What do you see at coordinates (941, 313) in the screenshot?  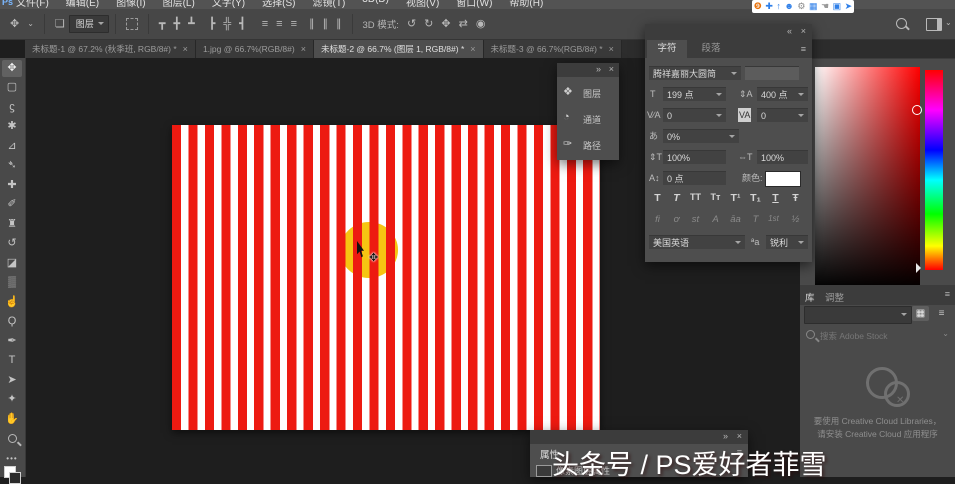 I see `list-view-button: ≡` at bounding box center [941, 313].